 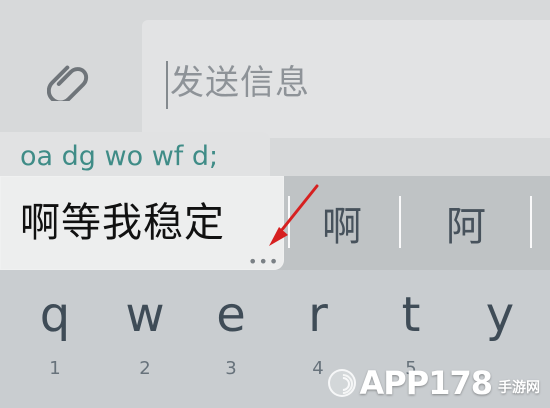 What do you see at coordinates (264, 261) in the screenshot?
I see `more-candidates-indicator: •••` at bounding box center [264, 261].